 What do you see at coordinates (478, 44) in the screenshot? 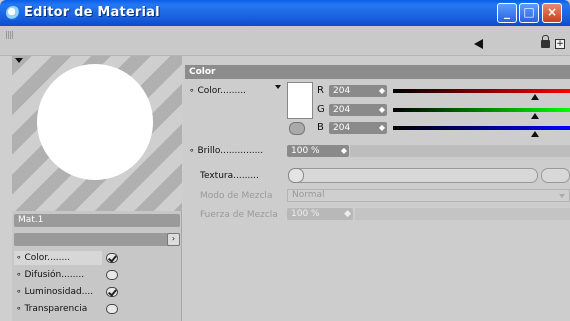
I see `back-arrow-icon` at bounding box center [478, 44].